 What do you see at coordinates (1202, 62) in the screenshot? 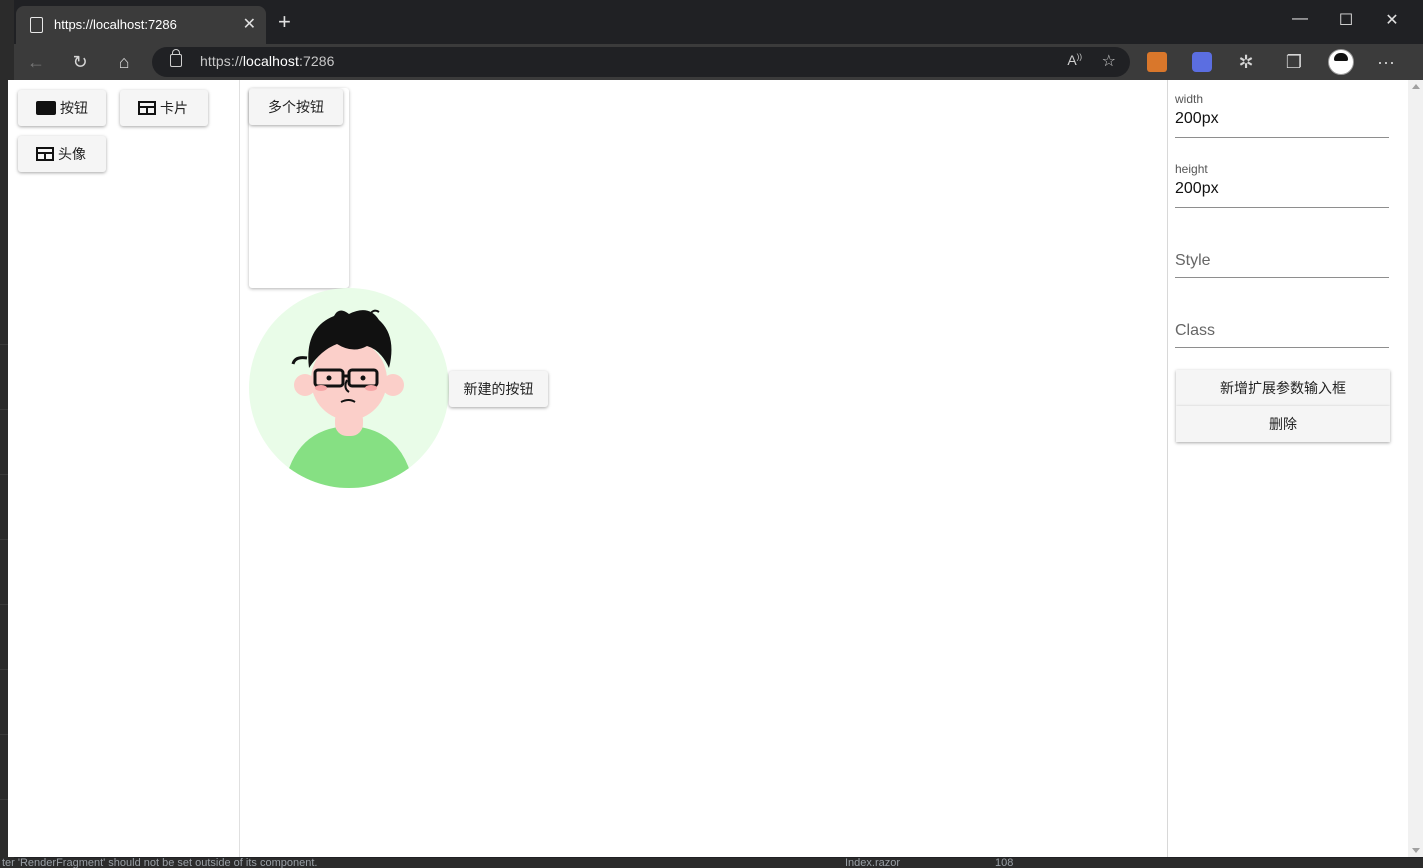
I see `extension-icon` at bounding box center [1202, 62].